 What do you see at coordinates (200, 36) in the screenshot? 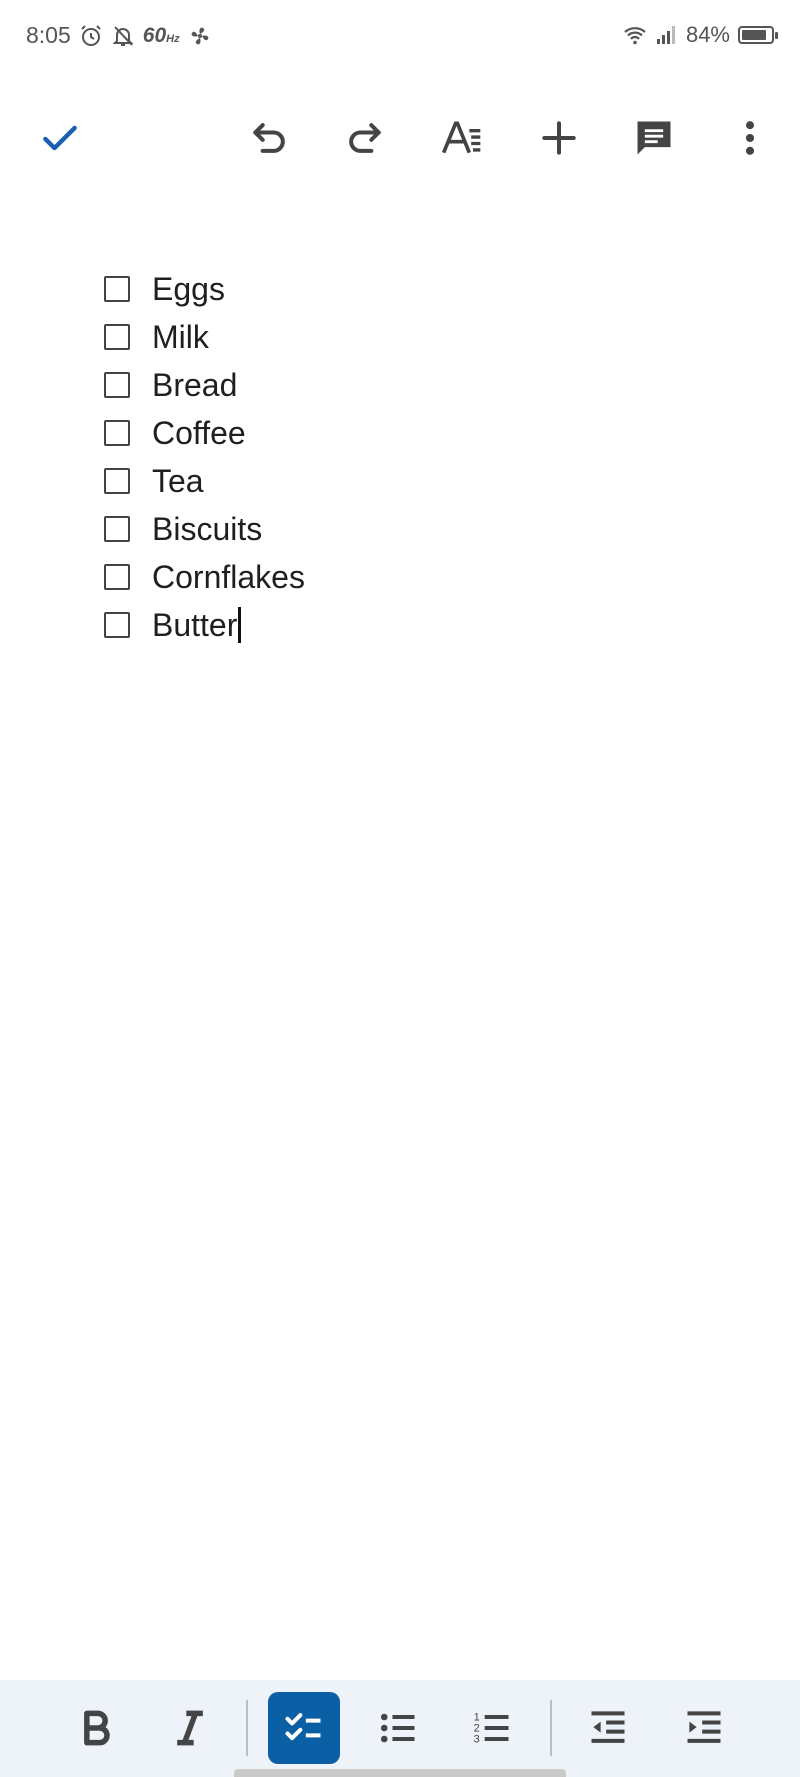
I see `fan-icon` at bounding box center [200, 36].